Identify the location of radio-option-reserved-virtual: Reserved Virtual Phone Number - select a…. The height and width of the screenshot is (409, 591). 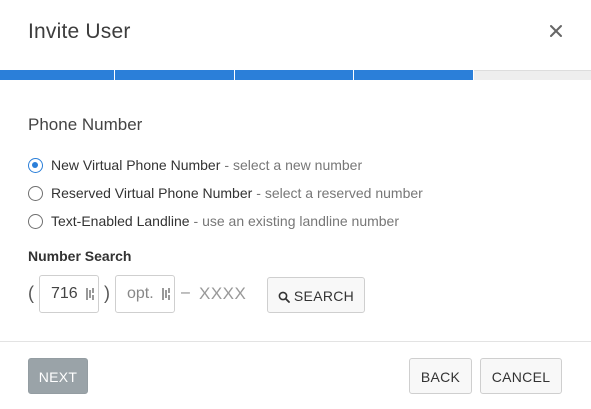
(225, 193).